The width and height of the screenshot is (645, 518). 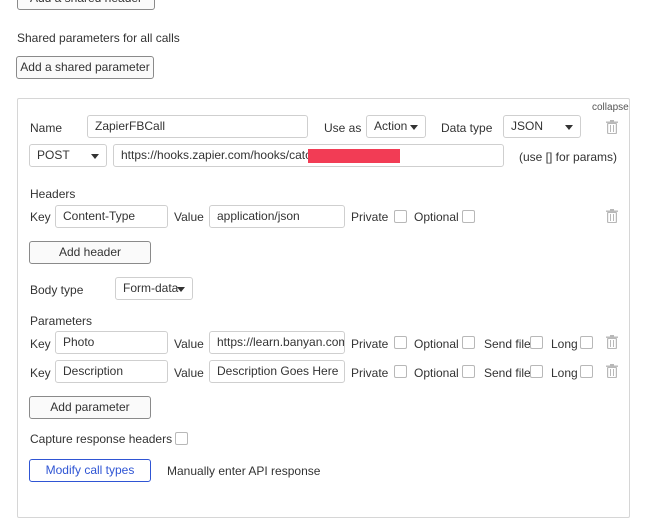 I want to click on add-shared-header-button: Add a shared header, so click(x=86, y=5).